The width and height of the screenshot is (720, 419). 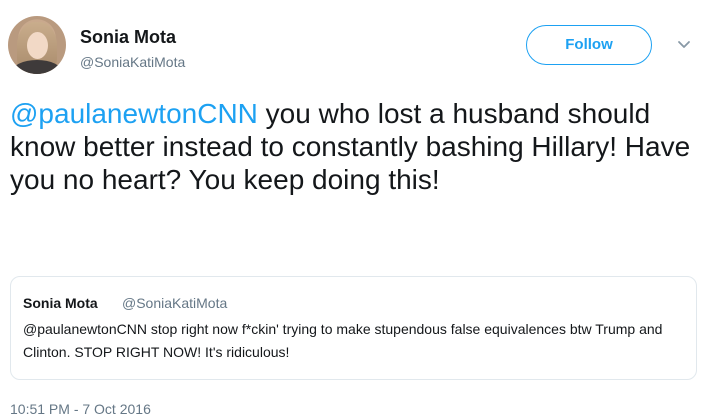 I want to click on author-name: Sonia Mota, so click(x=128, y=37).